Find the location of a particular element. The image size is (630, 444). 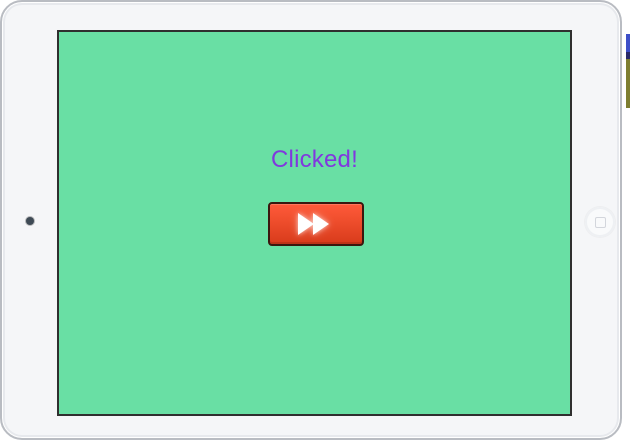

home-button is located at coordinates (600, 222).